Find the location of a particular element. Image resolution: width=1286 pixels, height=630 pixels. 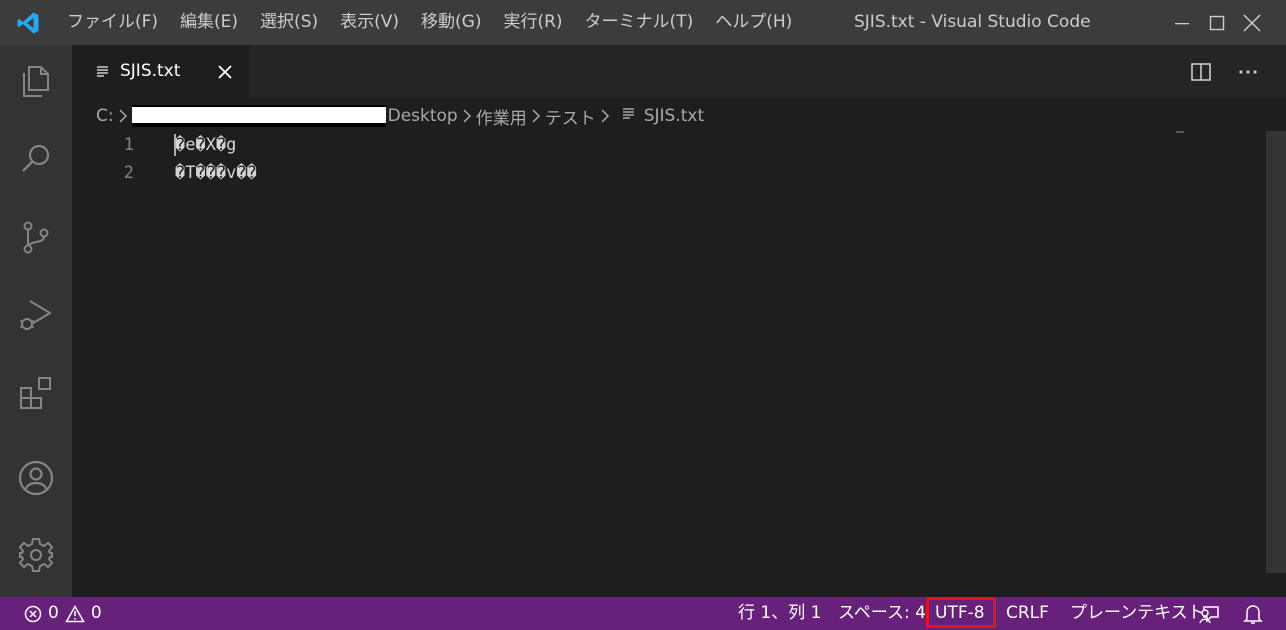

more-actions-icon is located at coordinates (1248, 72).